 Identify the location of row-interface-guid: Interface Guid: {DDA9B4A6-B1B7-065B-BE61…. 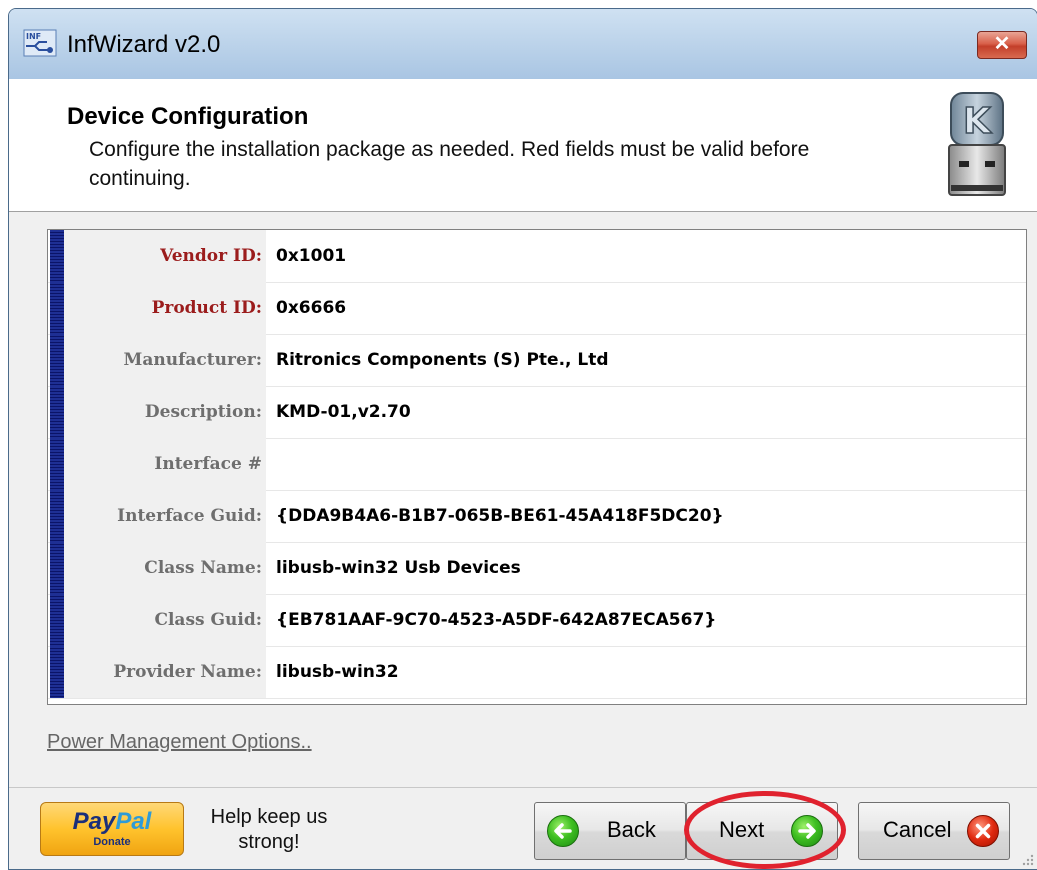
(537, 516).